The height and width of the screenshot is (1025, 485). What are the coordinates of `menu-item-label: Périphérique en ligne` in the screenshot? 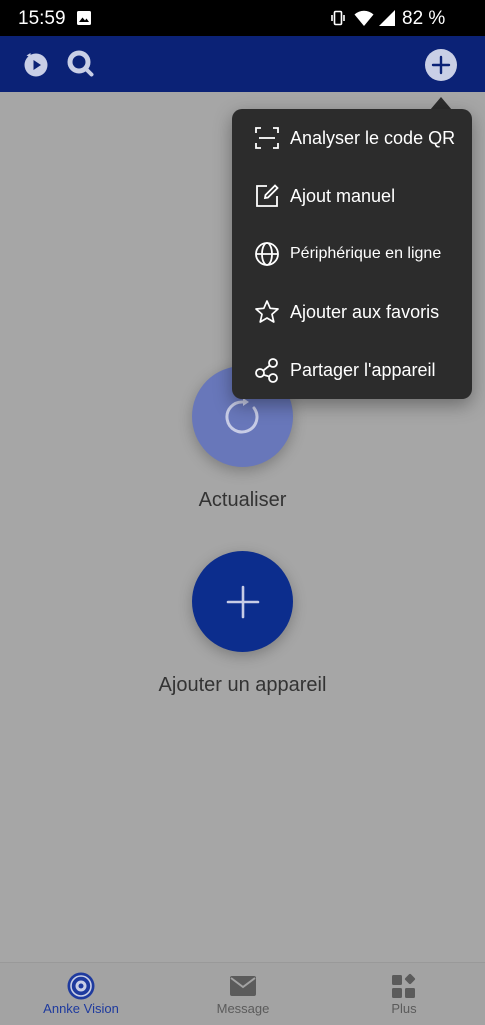 It's located at (366, 253).